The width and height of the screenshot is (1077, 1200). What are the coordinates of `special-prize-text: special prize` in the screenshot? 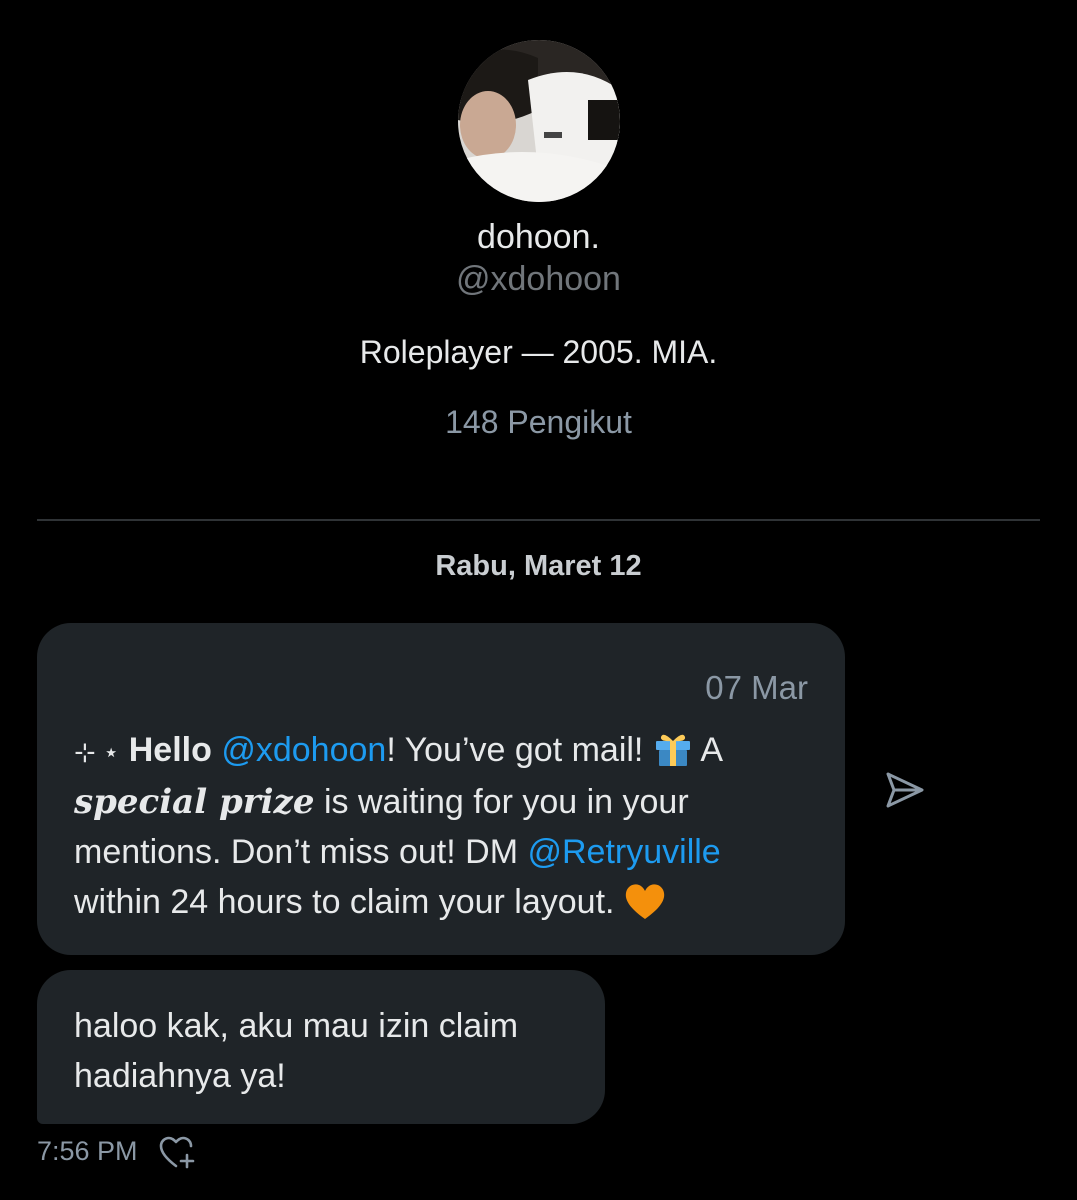 It's located at (194, 802).